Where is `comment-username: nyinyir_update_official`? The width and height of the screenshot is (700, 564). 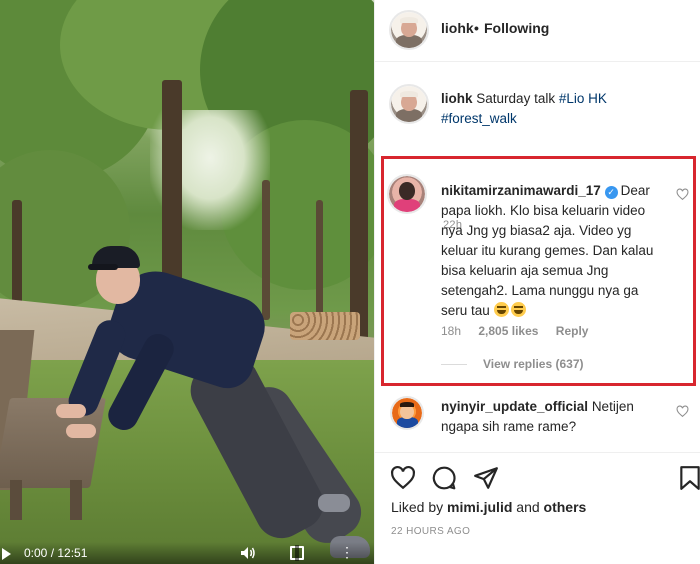
comment-username: nyinyir_update_official is located at coordinates (514, 406).